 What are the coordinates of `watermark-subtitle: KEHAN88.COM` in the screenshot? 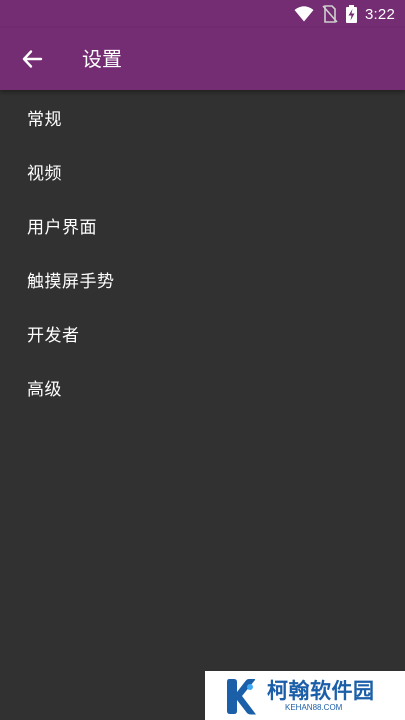 It's located at (314, 707).